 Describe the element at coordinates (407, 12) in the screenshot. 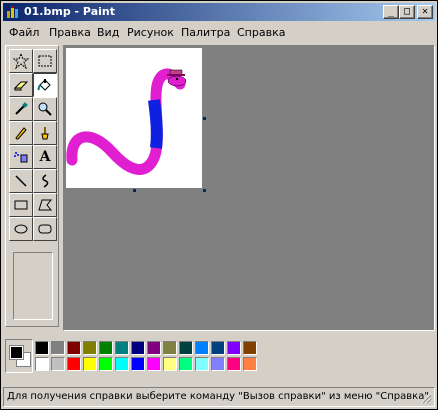

I see `maximize-button: □` at that location.